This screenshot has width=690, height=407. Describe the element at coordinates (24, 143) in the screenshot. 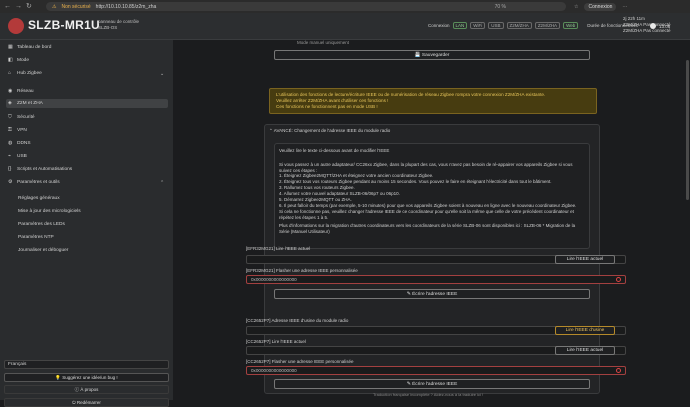

I see `sidebar-item-label: DDNS` at that location.